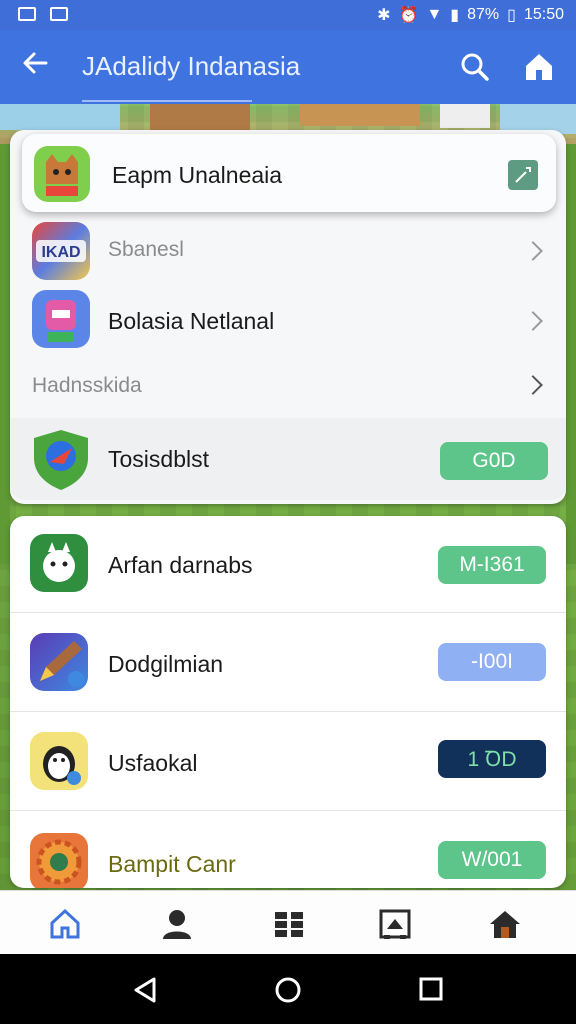 The height and width of the screenshot is (1024, 576). Describe the element at coordinates (61, 319) in the screenshot. I see `pink-character-icon` at that location.